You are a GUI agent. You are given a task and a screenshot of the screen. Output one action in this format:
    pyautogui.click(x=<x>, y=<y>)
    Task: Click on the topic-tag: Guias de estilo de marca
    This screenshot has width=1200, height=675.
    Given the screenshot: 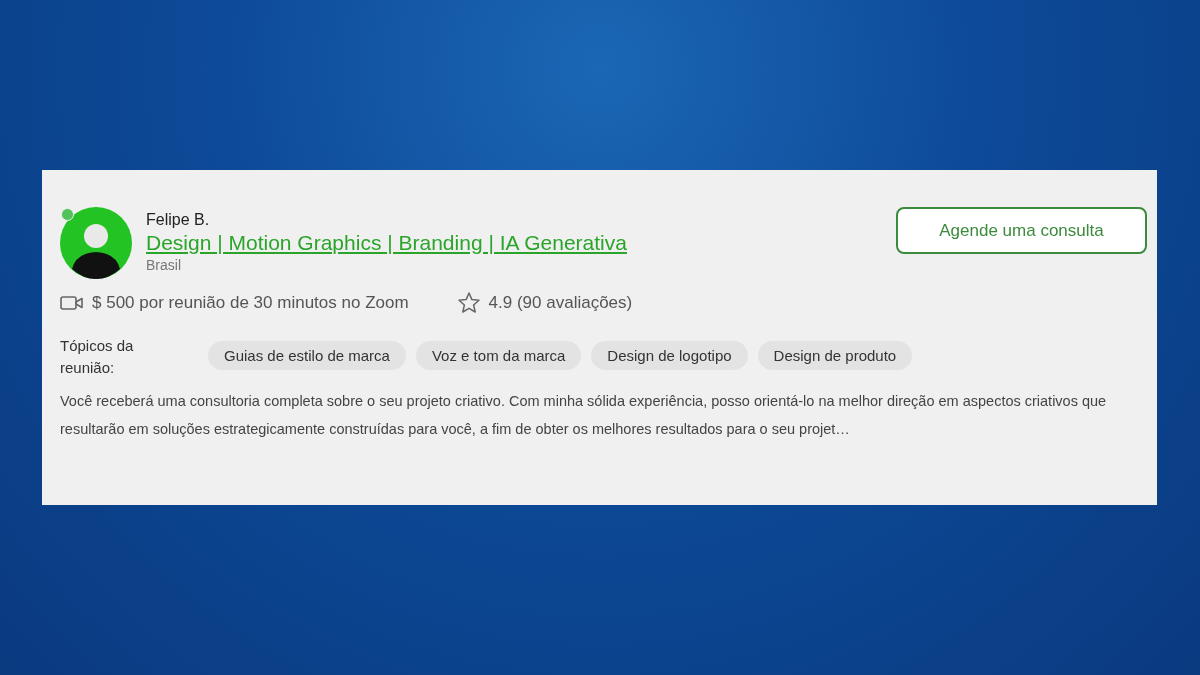 What is the action you would take?
    pyautogui.click(x=307, y=355)
    